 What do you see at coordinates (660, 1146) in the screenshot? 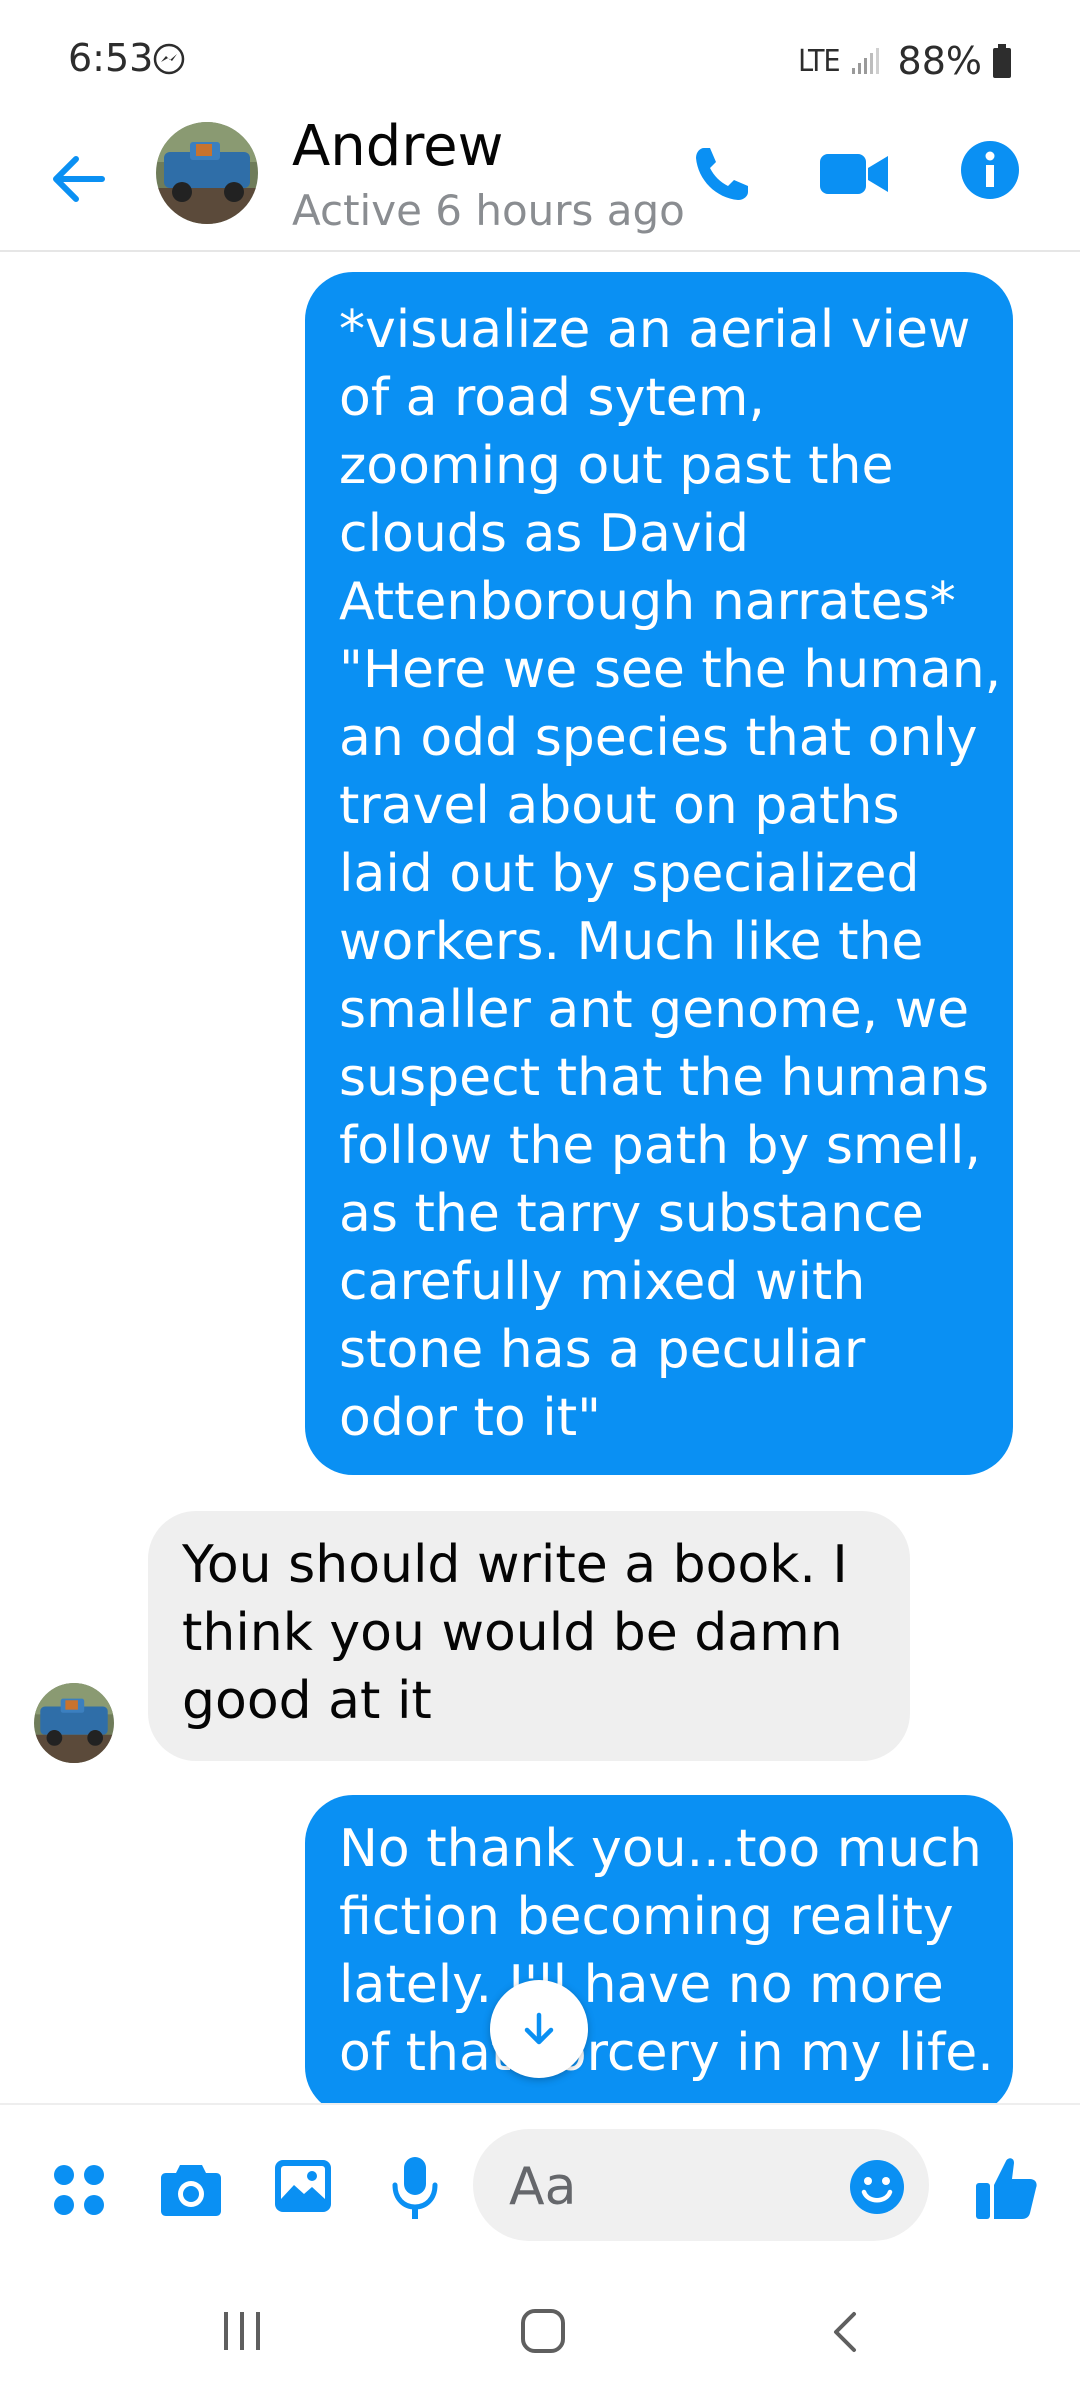
I see `message-line: follow the path by smell,` at bounding box center [660, 1146].